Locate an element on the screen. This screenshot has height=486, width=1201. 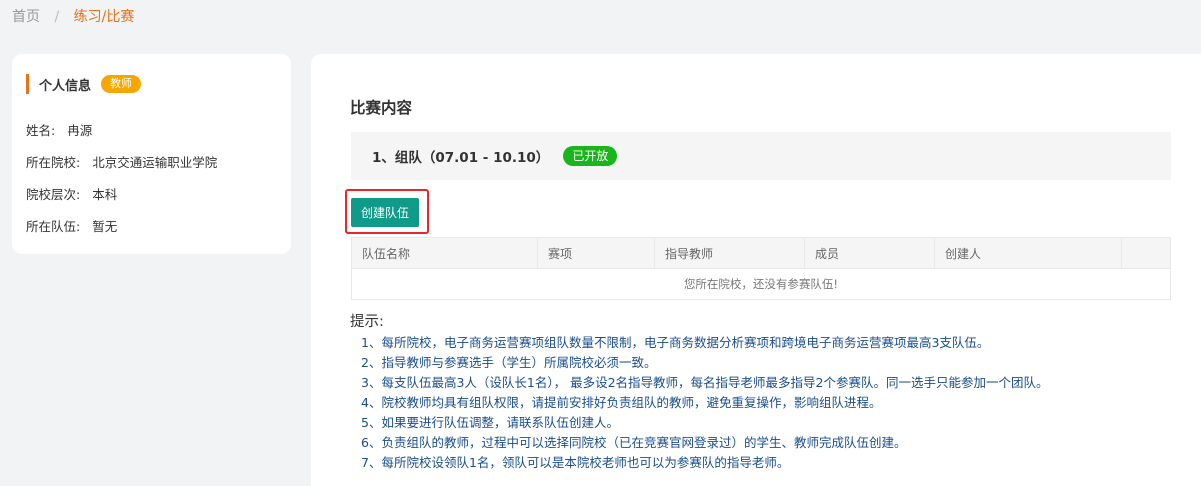
column-header-event: 赛项 is located at coordinates (596, 253).